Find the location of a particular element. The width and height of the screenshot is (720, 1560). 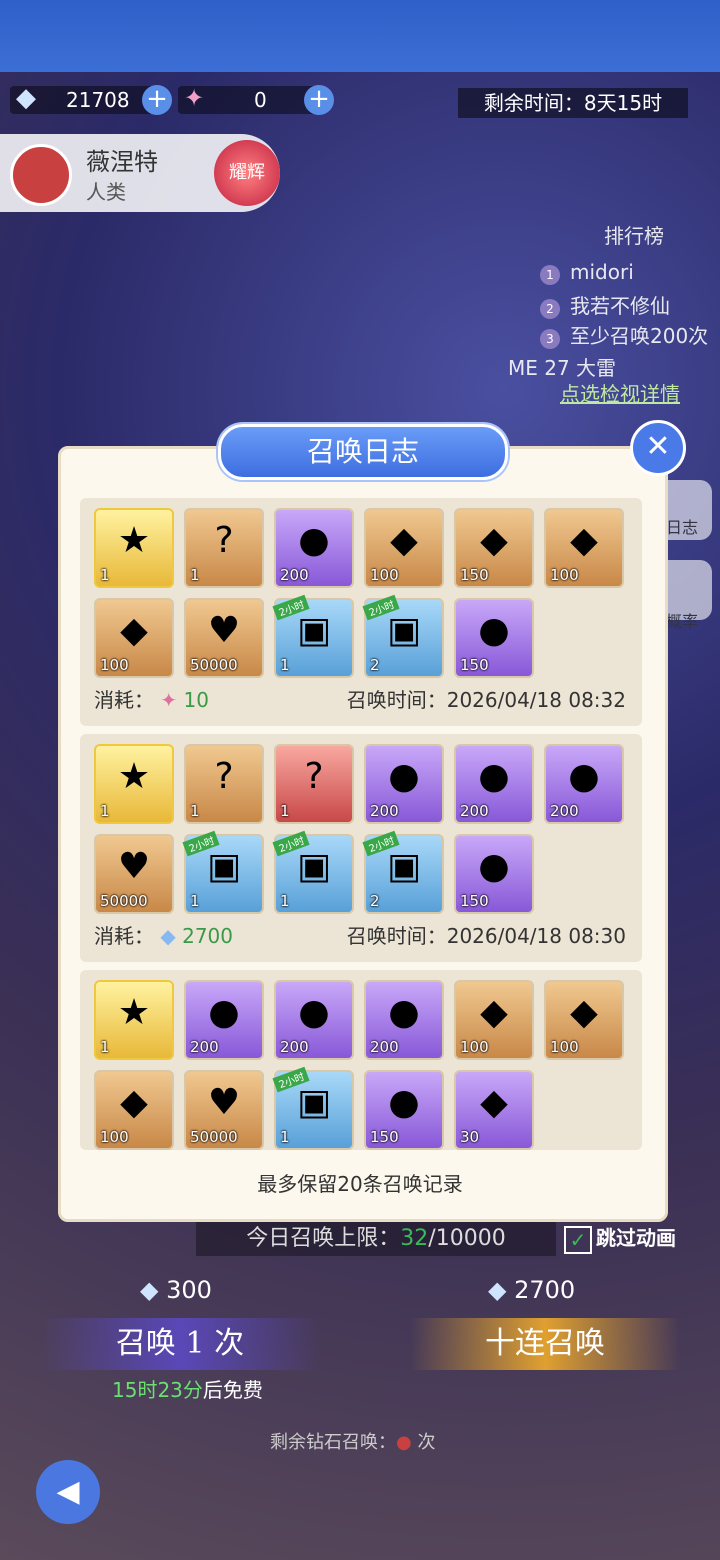

hero-portrait-icon: ★ is located at coordinates (134, 1012).